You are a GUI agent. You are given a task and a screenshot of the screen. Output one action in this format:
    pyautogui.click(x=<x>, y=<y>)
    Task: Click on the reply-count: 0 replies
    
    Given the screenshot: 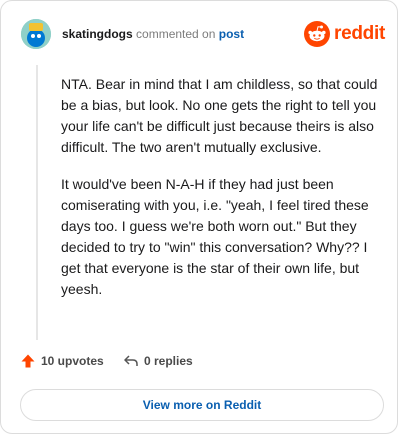 What is the action you would take?
    pyautogui.click(x=168, y=361)
    